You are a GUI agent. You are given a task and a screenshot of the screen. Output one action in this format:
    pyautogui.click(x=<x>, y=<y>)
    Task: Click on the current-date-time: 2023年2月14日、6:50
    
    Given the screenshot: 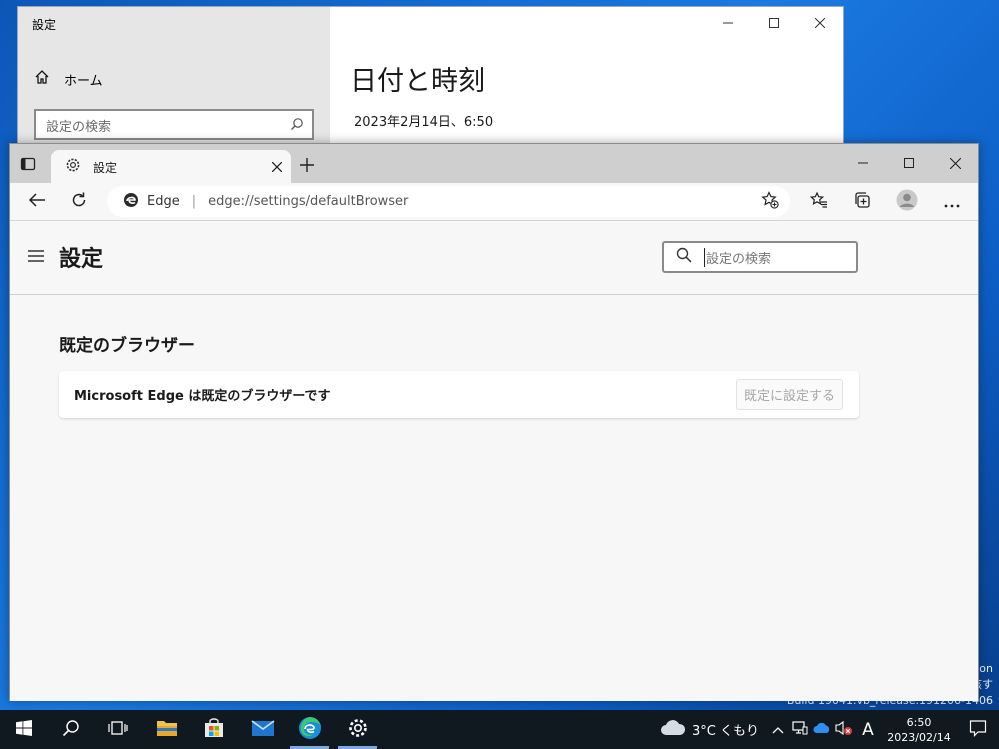 What is the action you would take?
    pyautogui.click(x=424, y=122)
    